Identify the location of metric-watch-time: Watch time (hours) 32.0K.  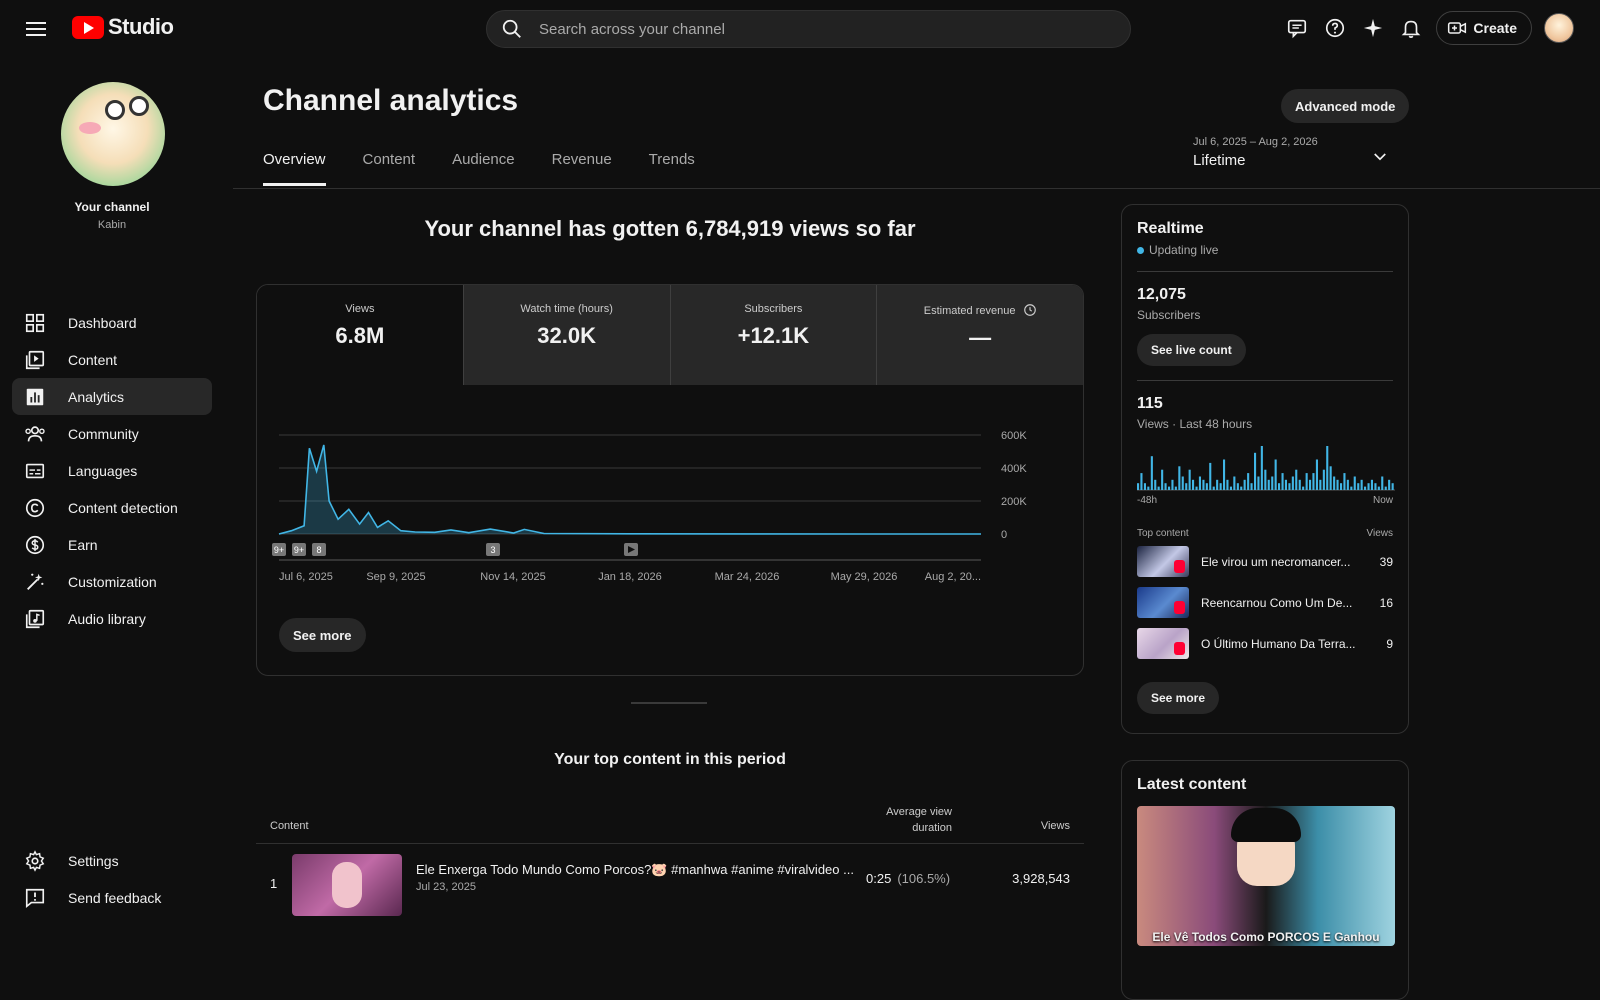
(566, 335).